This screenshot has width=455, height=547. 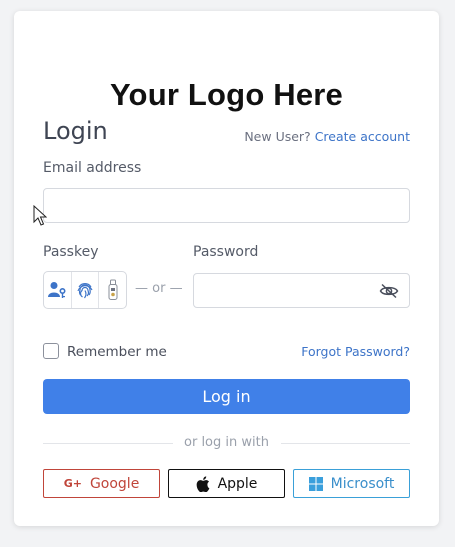 What do you see at coordinates (362, 136) in the screenshot?
I see `create-account-link: Create account` at bounding box center [362, 136].